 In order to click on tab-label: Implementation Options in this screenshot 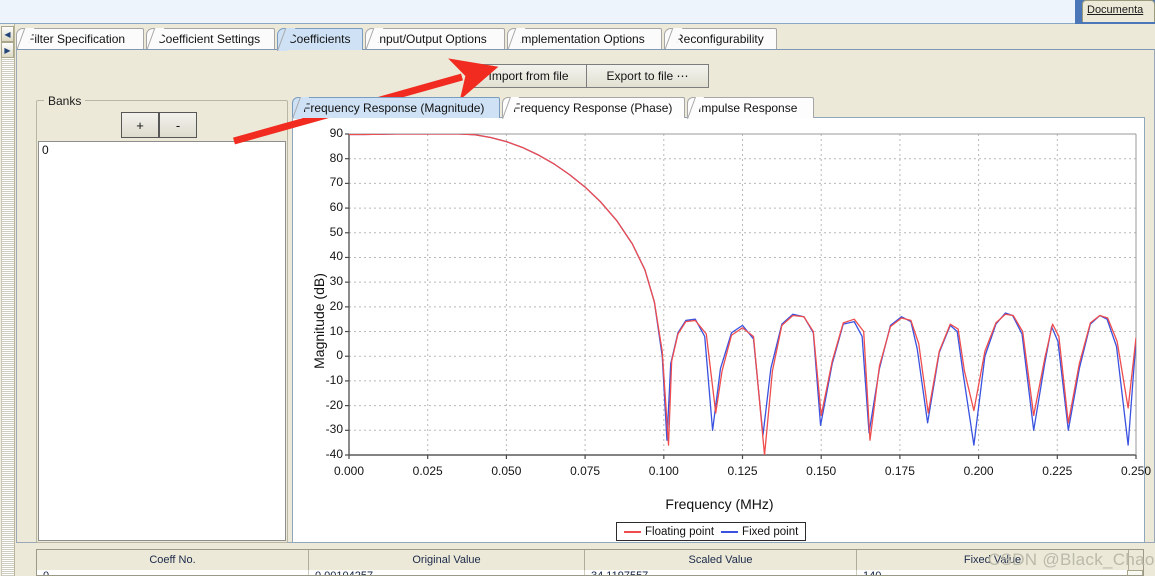, I will do `click(581, 39)`.